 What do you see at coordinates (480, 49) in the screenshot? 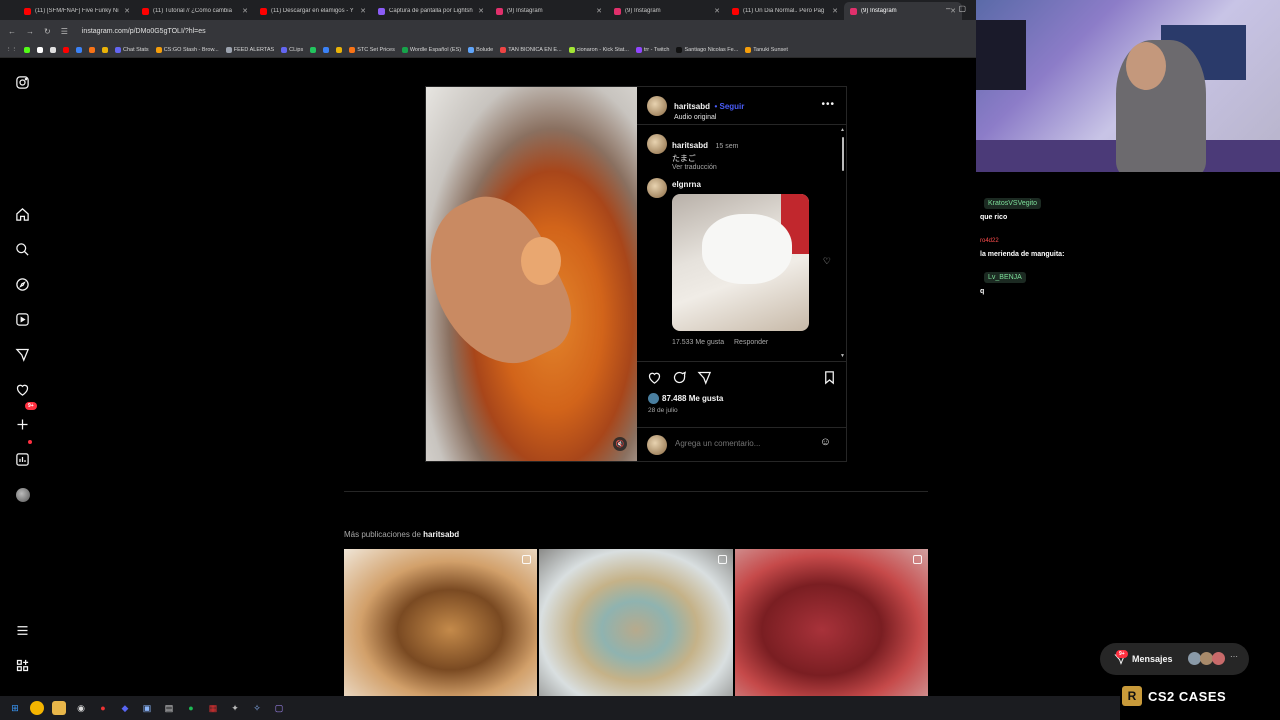
I see `bookmark-bolude: Bolude` at bounding box center [480, 49].